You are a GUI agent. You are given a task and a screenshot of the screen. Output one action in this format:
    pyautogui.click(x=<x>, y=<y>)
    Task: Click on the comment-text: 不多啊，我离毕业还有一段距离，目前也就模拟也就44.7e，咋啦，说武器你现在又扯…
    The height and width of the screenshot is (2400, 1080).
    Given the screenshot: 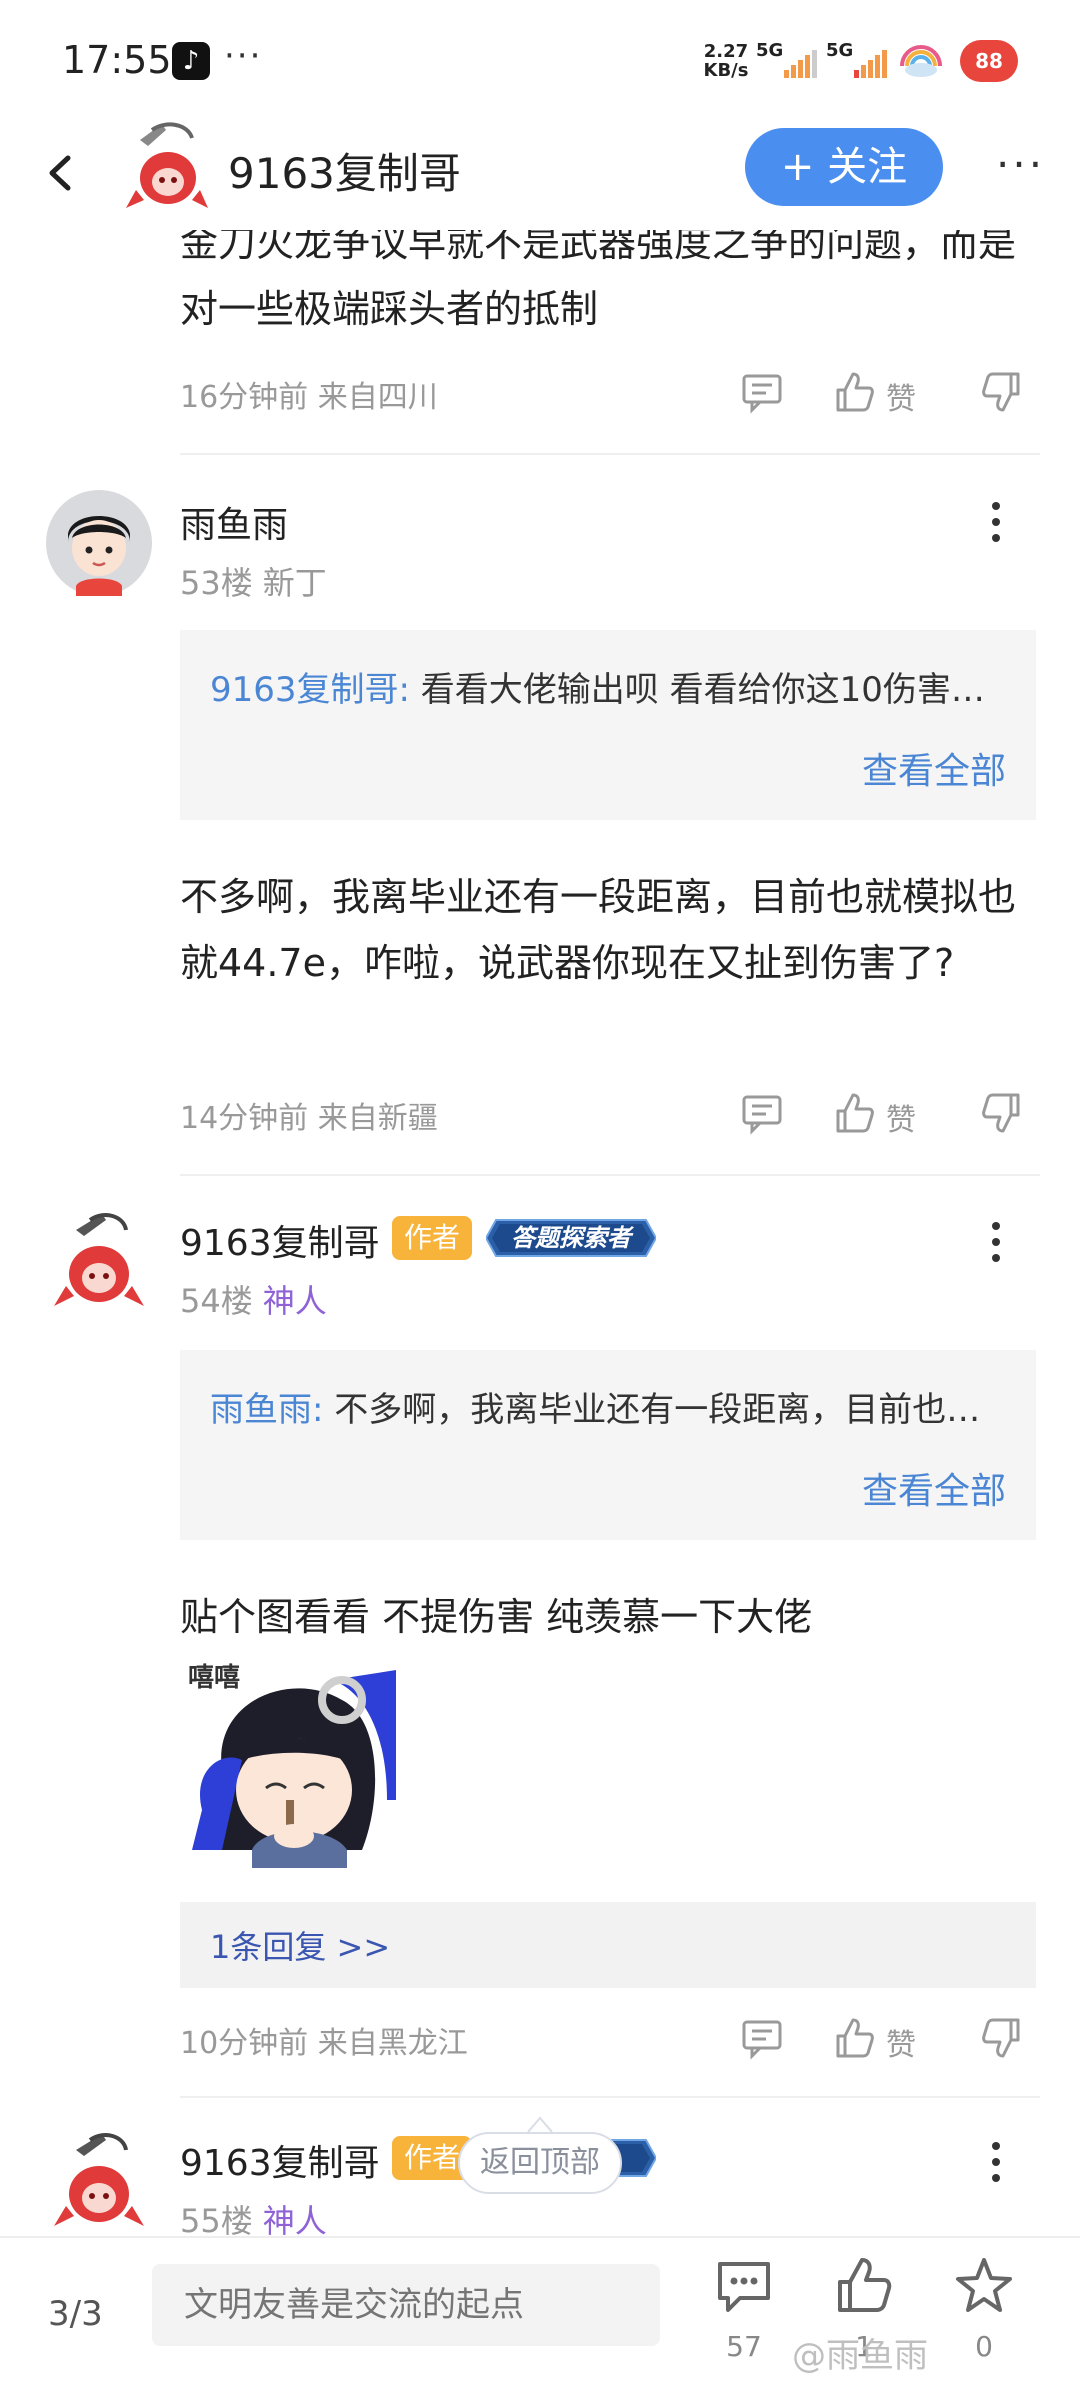 What is the action you would take?
    pyautogui.click(x=598, y=930)
    